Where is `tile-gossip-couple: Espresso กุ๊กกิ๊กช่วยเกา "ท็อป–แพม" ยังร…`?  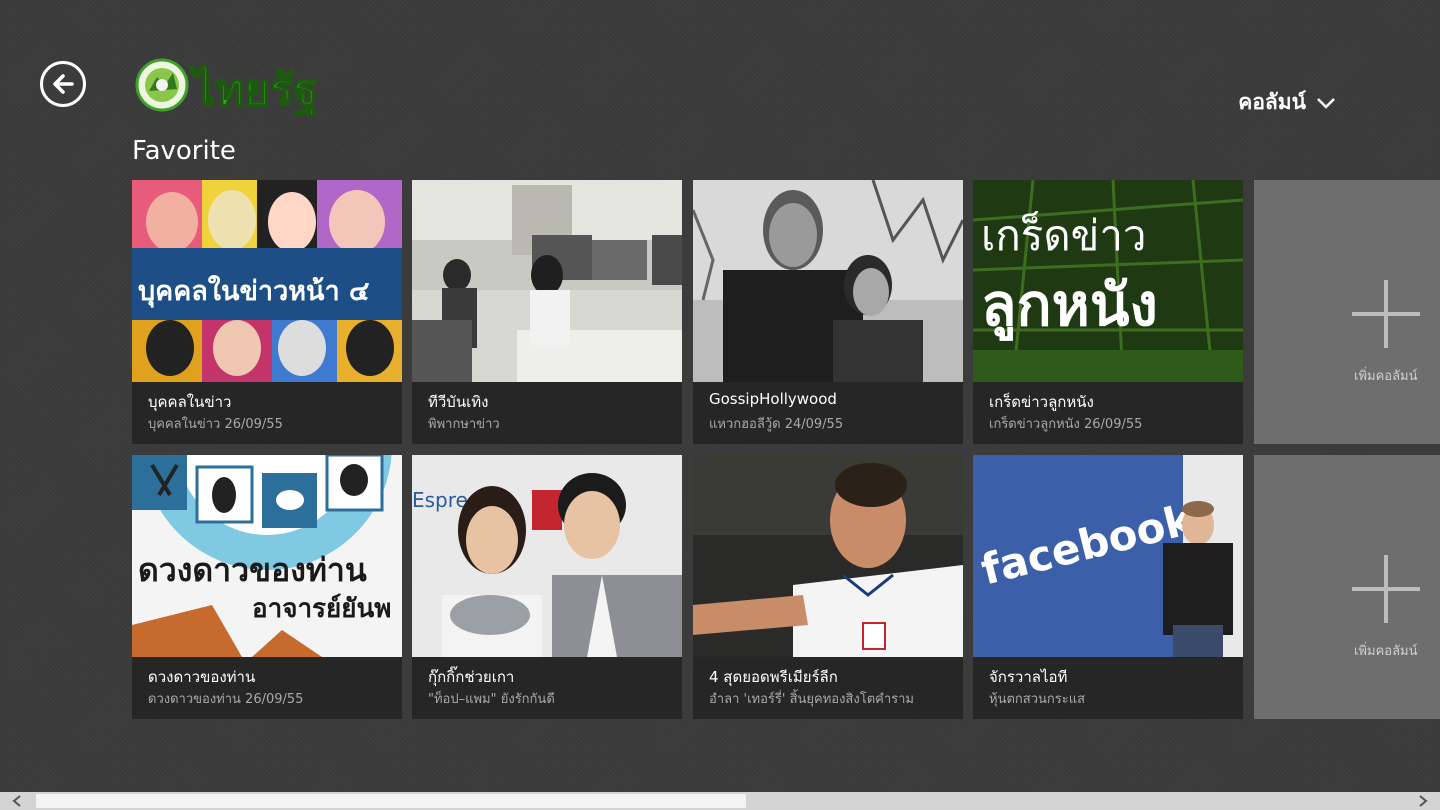
tile-gossip-couple: Espresso กุ๊กกิ๊กช่วยเกา "ท็อป–แพม" ยังร… is located at coordinates (547, 587).